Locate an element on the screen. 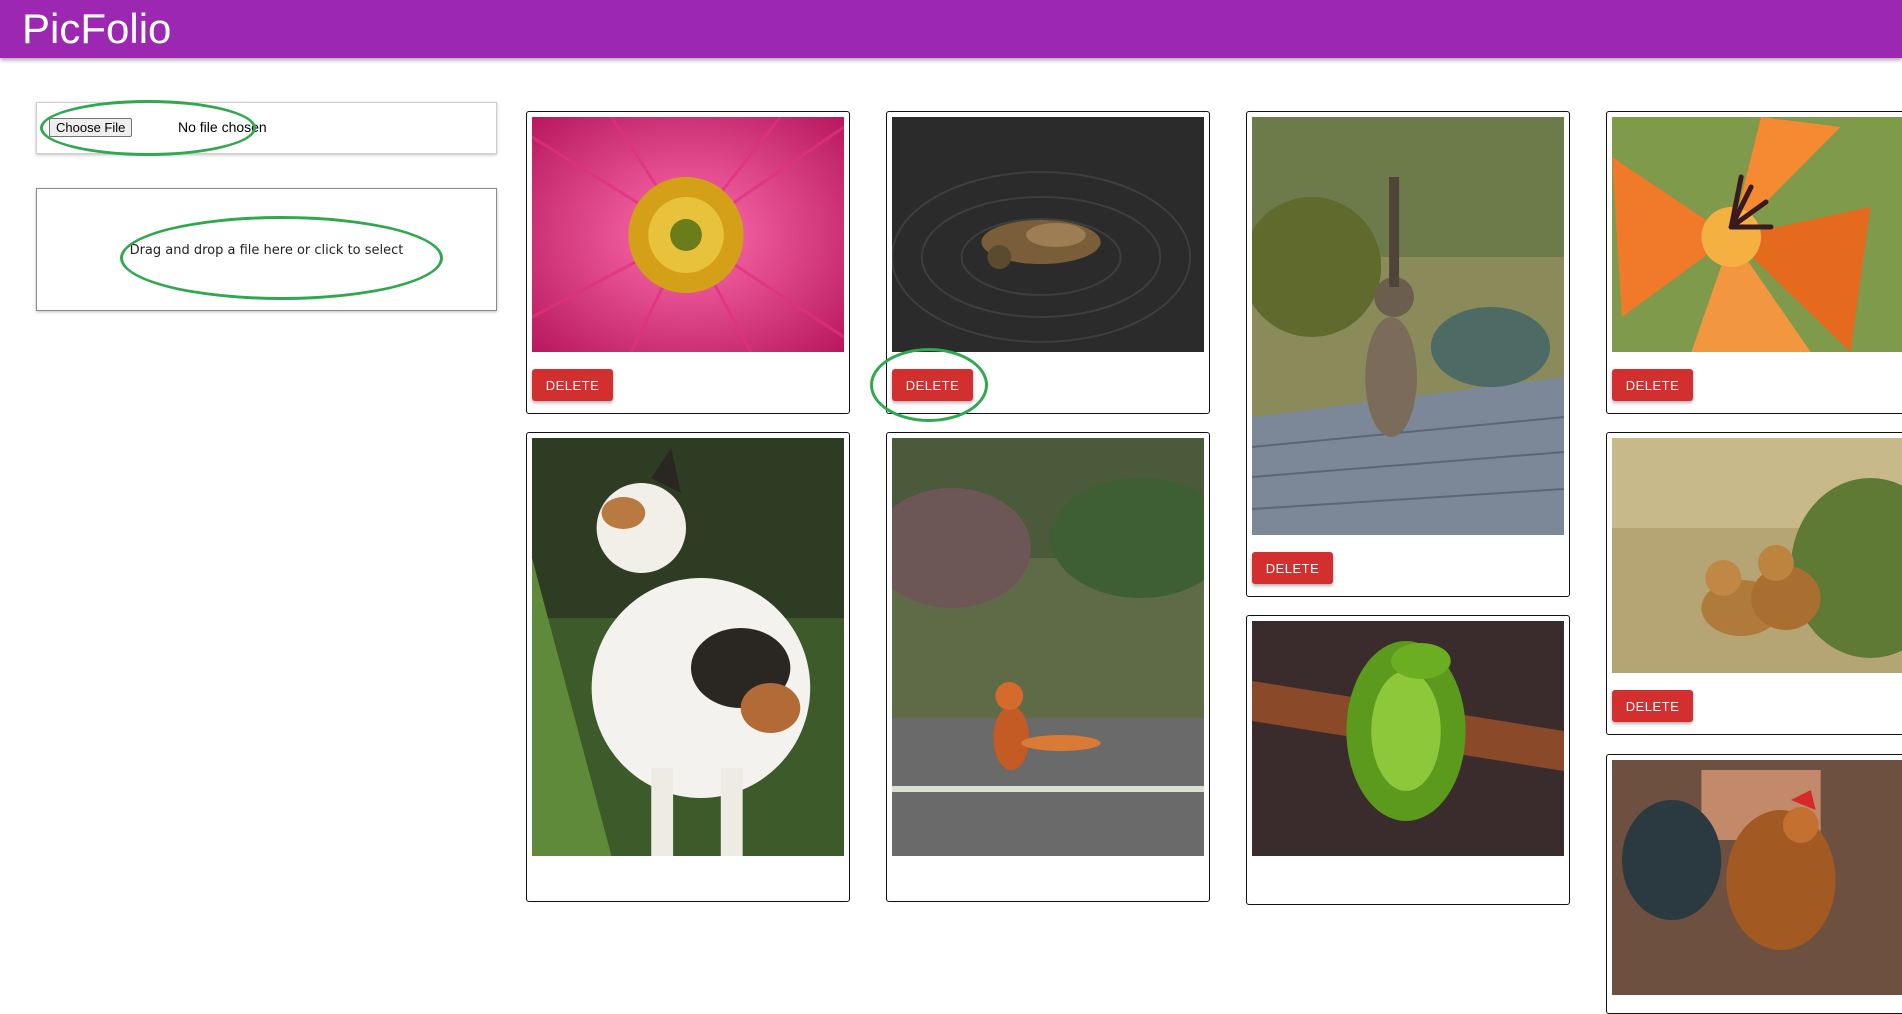 The width and height of the screenshot is (1902, 1014). app-title: PicFolio is located at coordinates (97, 28).